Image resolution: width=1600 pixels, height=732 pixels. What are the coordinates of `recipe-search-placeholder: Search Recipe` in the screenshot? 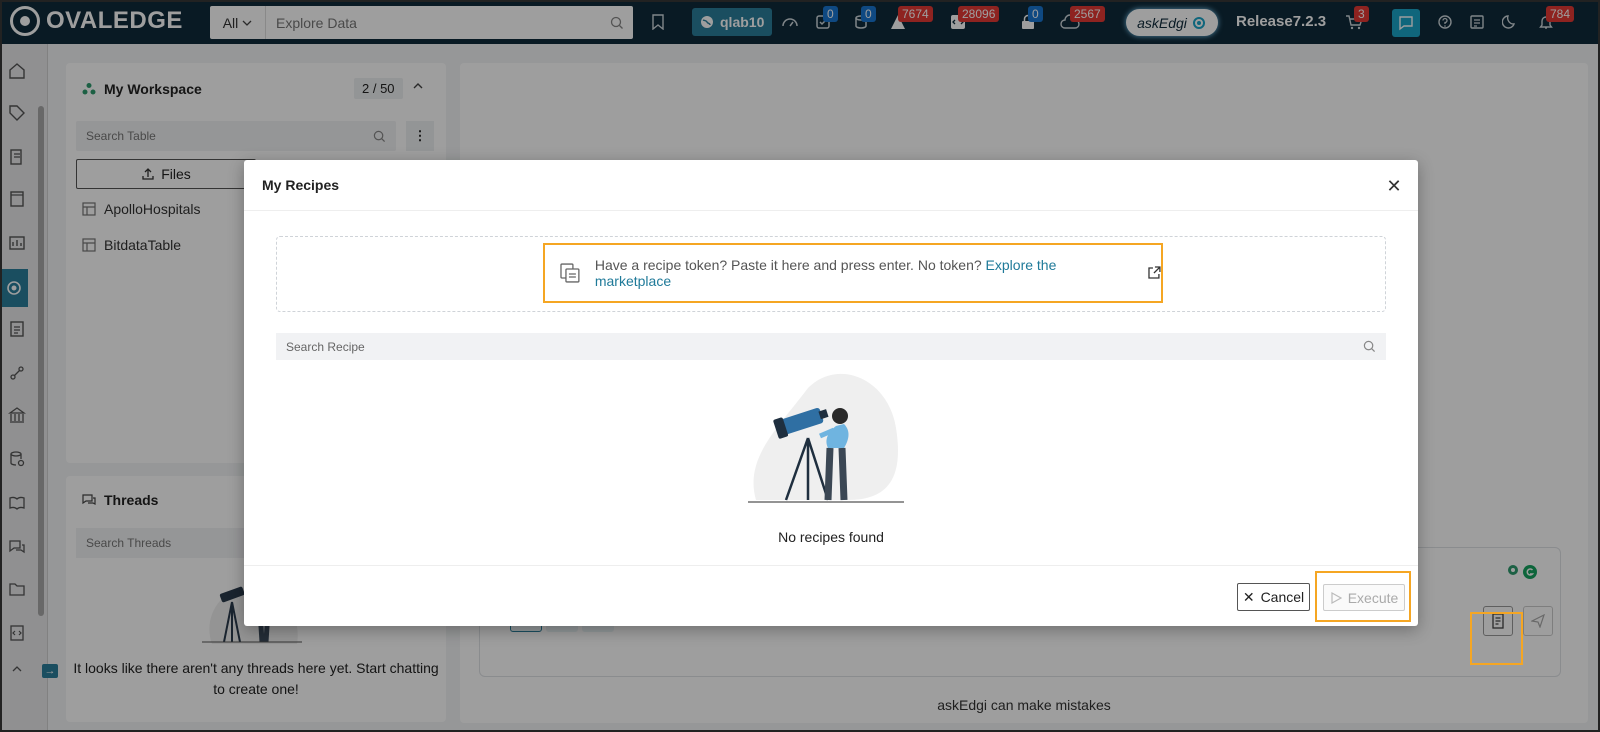 It's located at (325, 346).